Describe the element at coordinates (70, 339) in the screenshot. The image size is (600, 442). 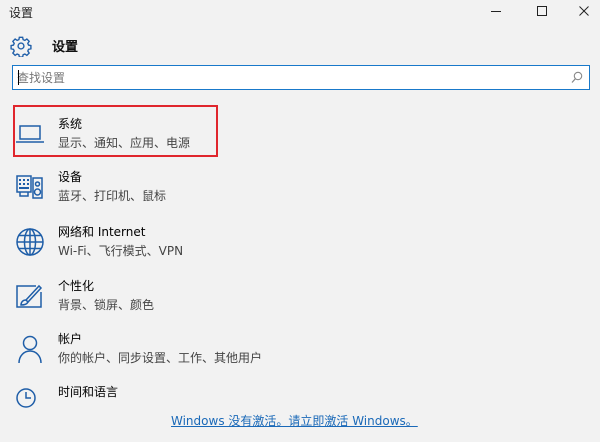
I see `category-name: 帐户` at that location.